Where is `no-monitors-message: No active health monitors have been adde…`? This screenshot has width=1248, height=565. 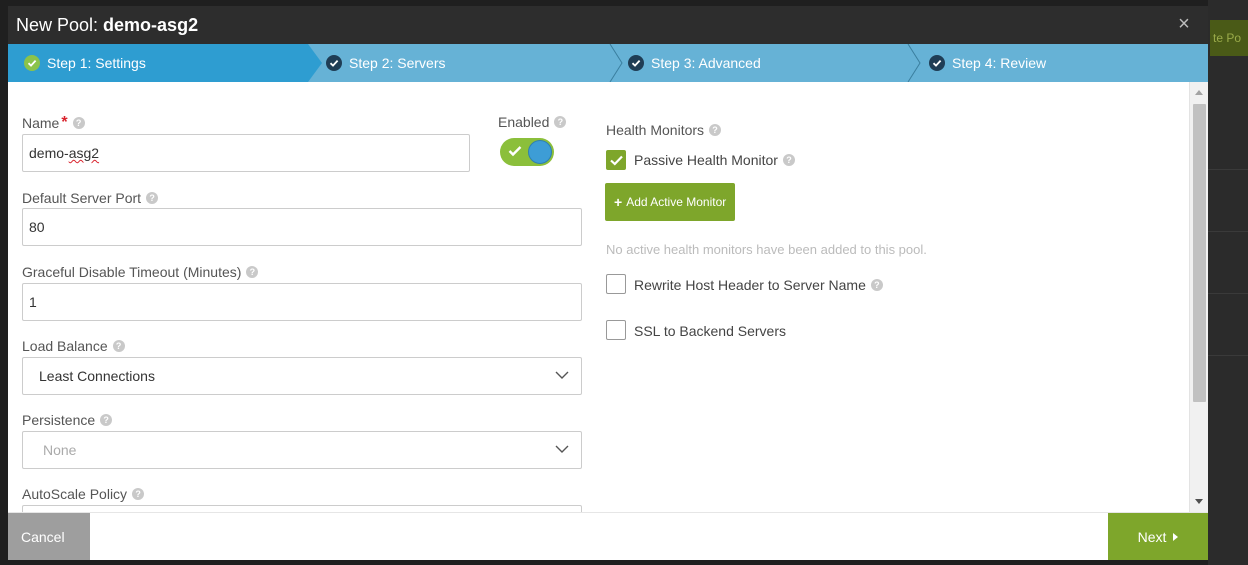 no-monitors-message: No active health monitors have been adde… is located at coordinates (766, 249).